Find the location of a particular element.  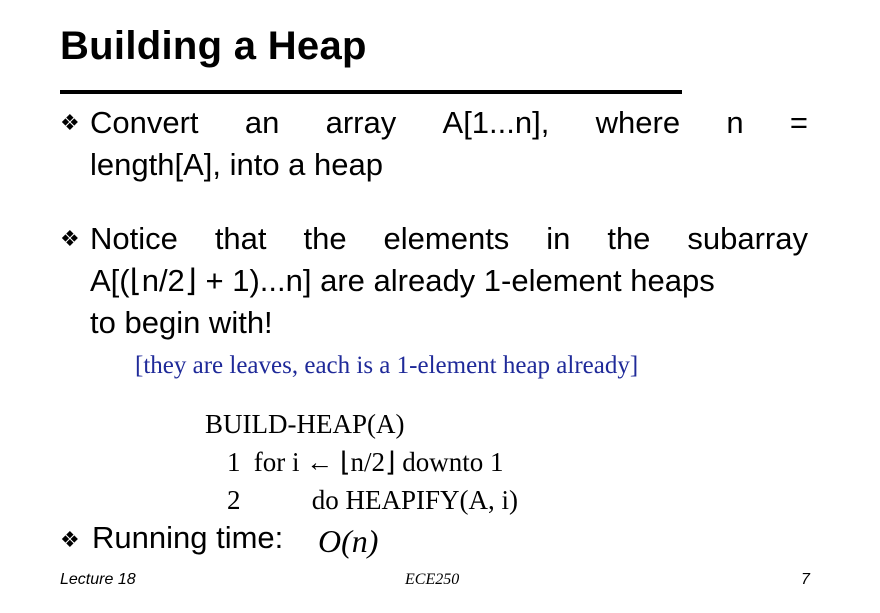

slide-title: Building a Heap is located at coordinates (213, 46).